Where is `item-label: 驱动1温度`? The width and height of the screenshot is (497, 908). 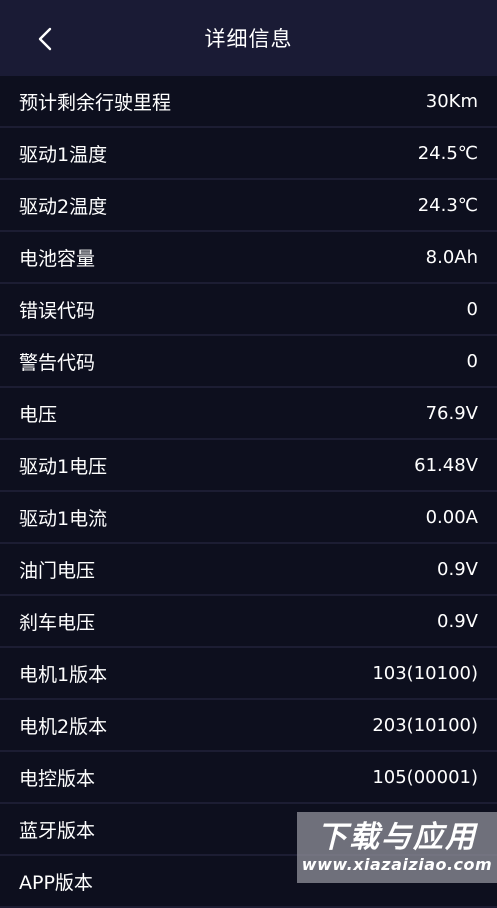
item-label: 驱动1温度 is located at coordinates (63, 154).